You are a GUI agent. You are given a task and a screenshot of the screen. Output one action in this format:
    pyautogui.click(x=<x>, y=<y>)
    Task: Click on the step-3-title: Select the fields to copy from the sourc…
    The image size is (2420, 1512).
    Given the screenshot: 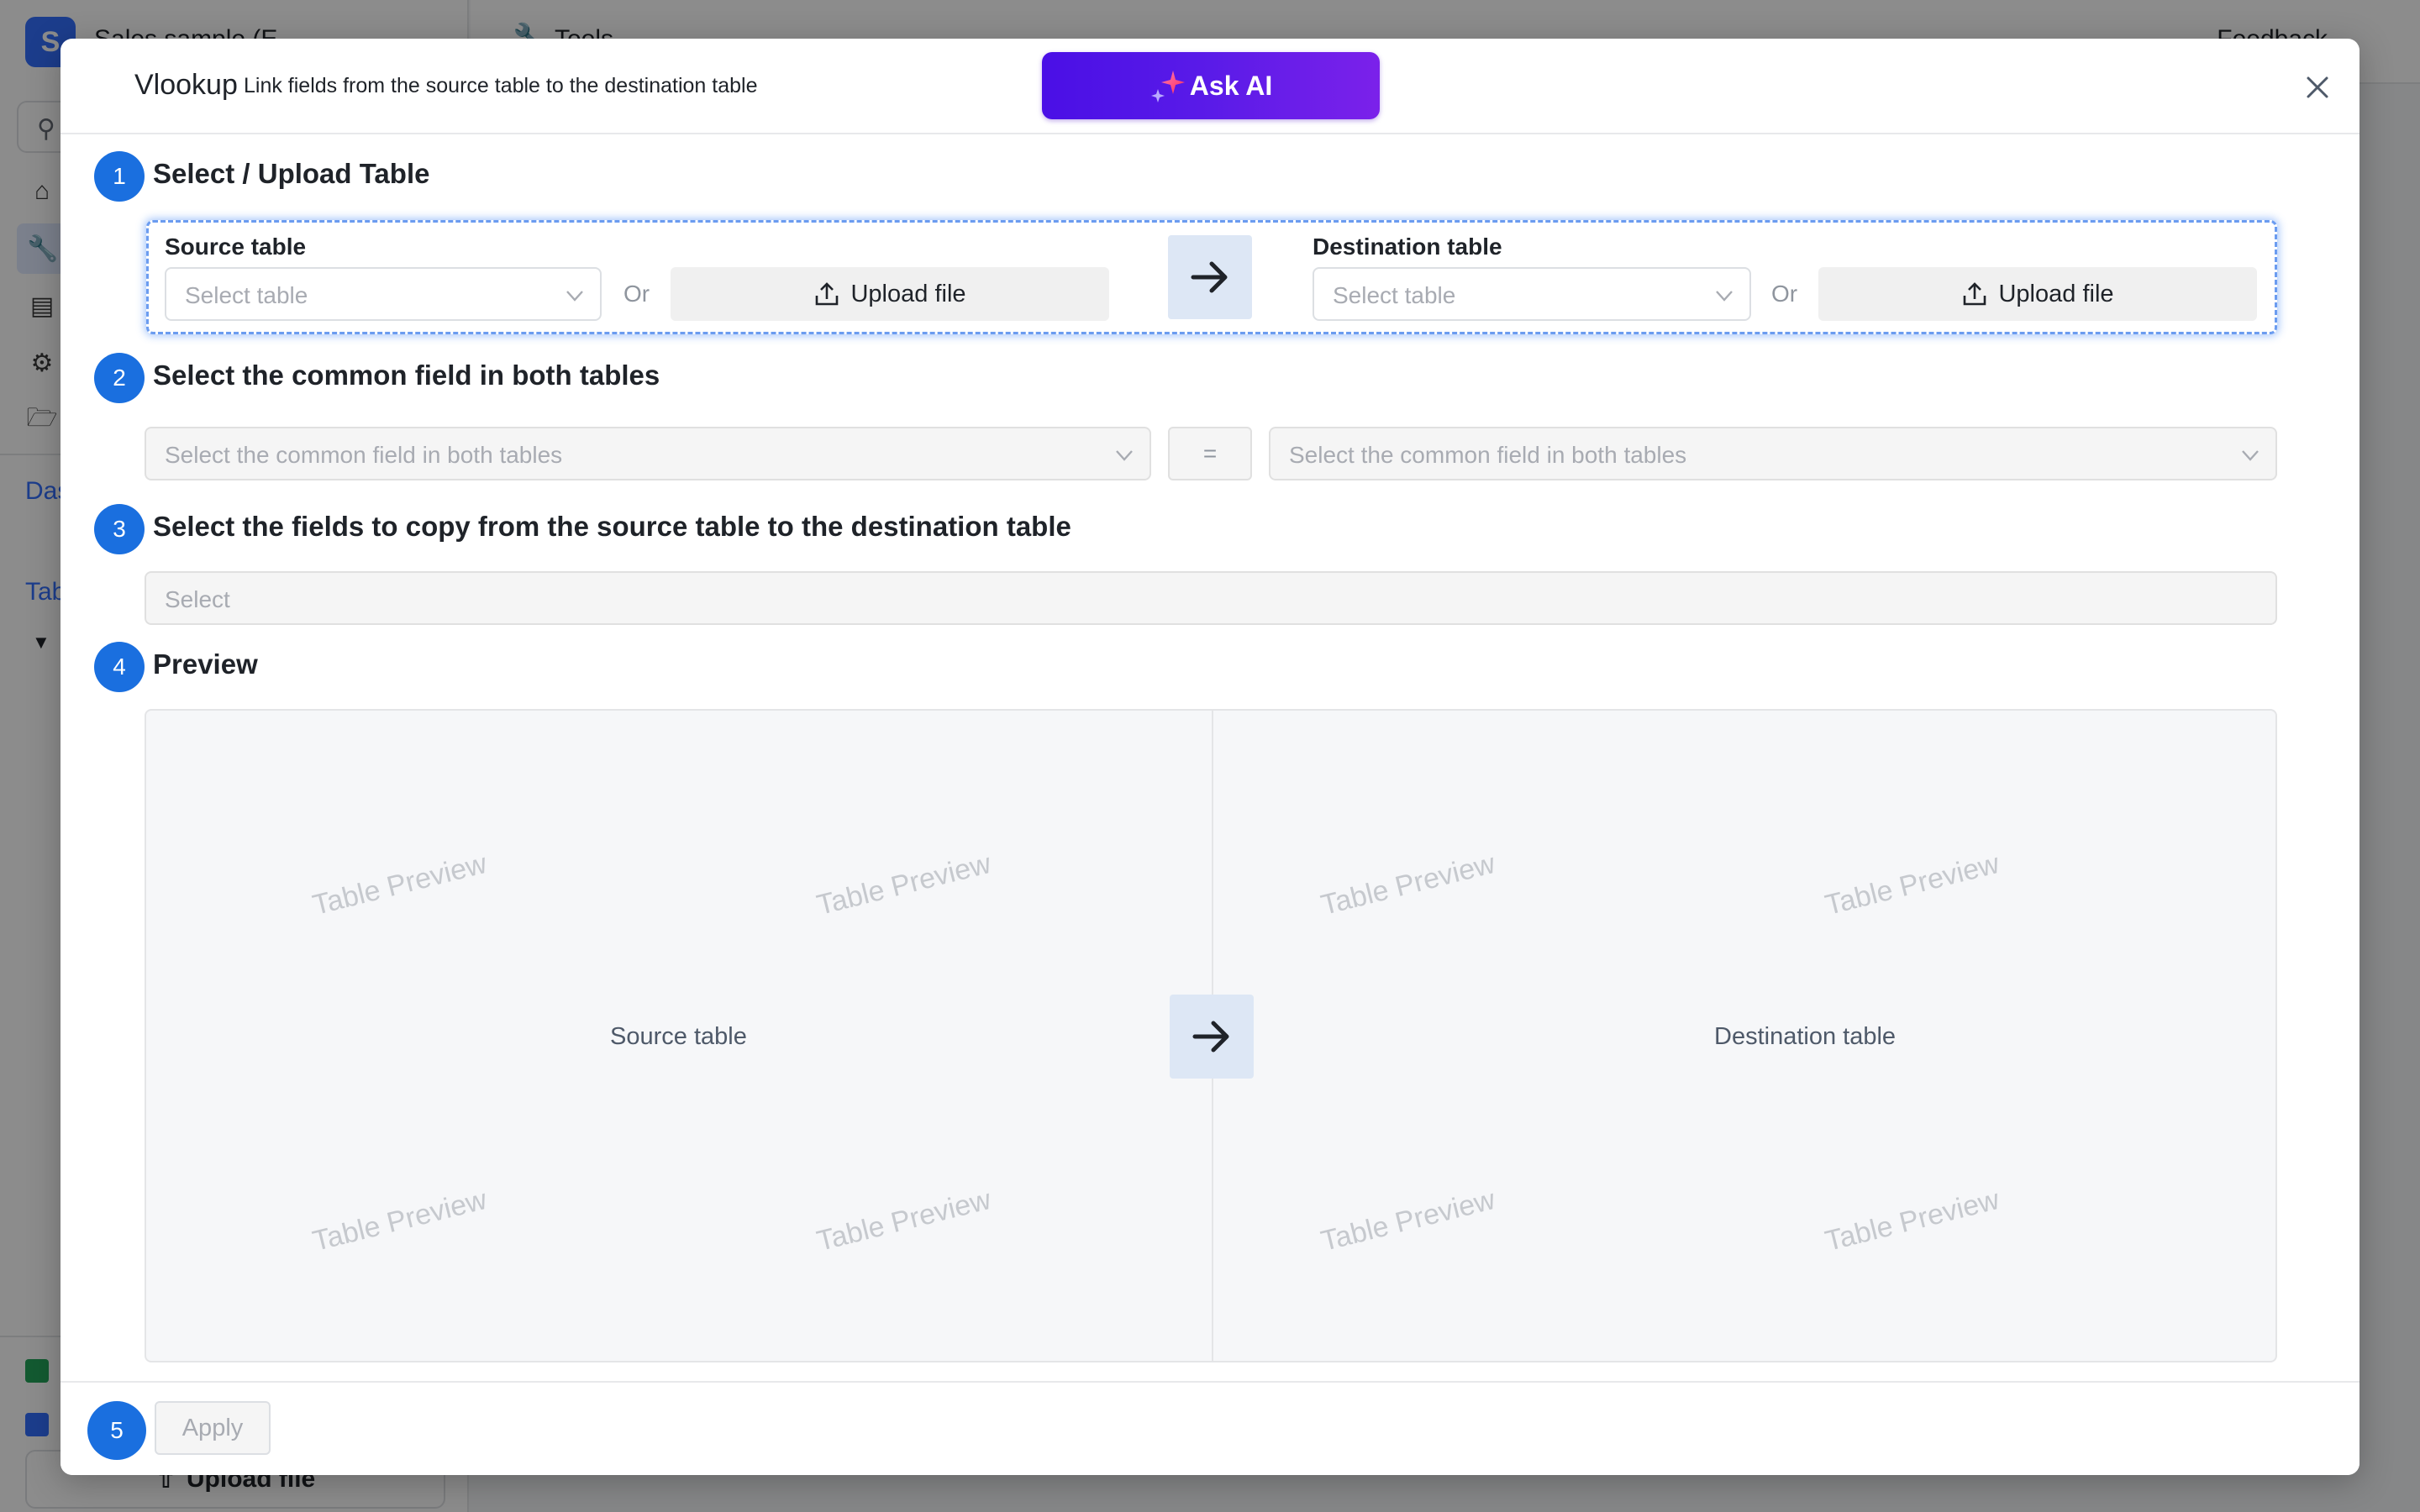 What is the action you would take?
    pyautogui.click(x=612, y=526)
    